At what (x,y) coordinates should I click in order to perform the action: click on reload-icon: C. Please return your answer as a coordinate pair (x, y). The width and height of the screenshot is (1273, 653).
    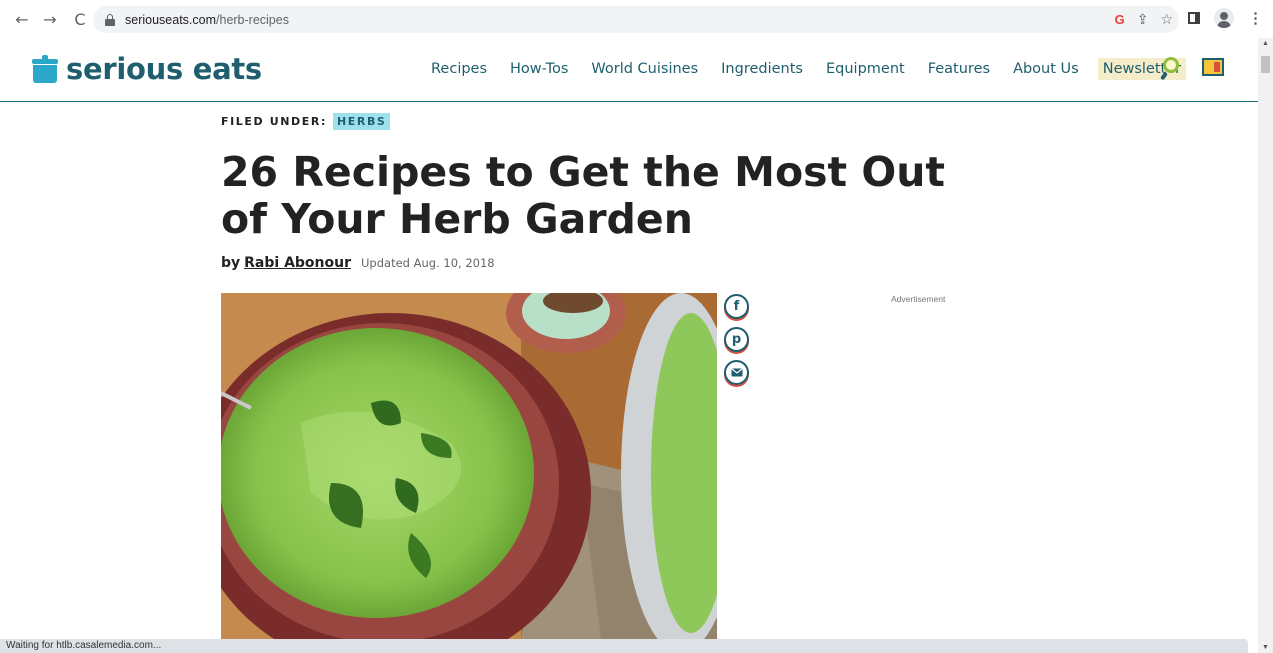
    Looking at the image, I should click on (80, 19).